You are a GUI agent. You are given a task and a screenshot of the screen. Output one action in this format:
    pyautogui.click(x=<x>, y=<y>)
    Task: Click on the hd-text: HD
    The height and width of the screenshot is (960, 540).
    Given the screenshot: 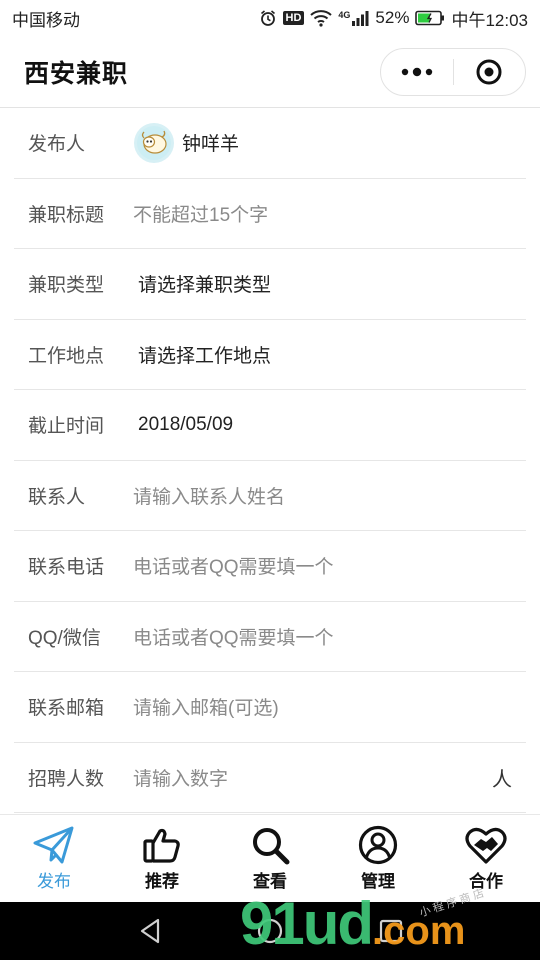 What is the action you would take?
    pyautogui.click(x=293, y=18)
    